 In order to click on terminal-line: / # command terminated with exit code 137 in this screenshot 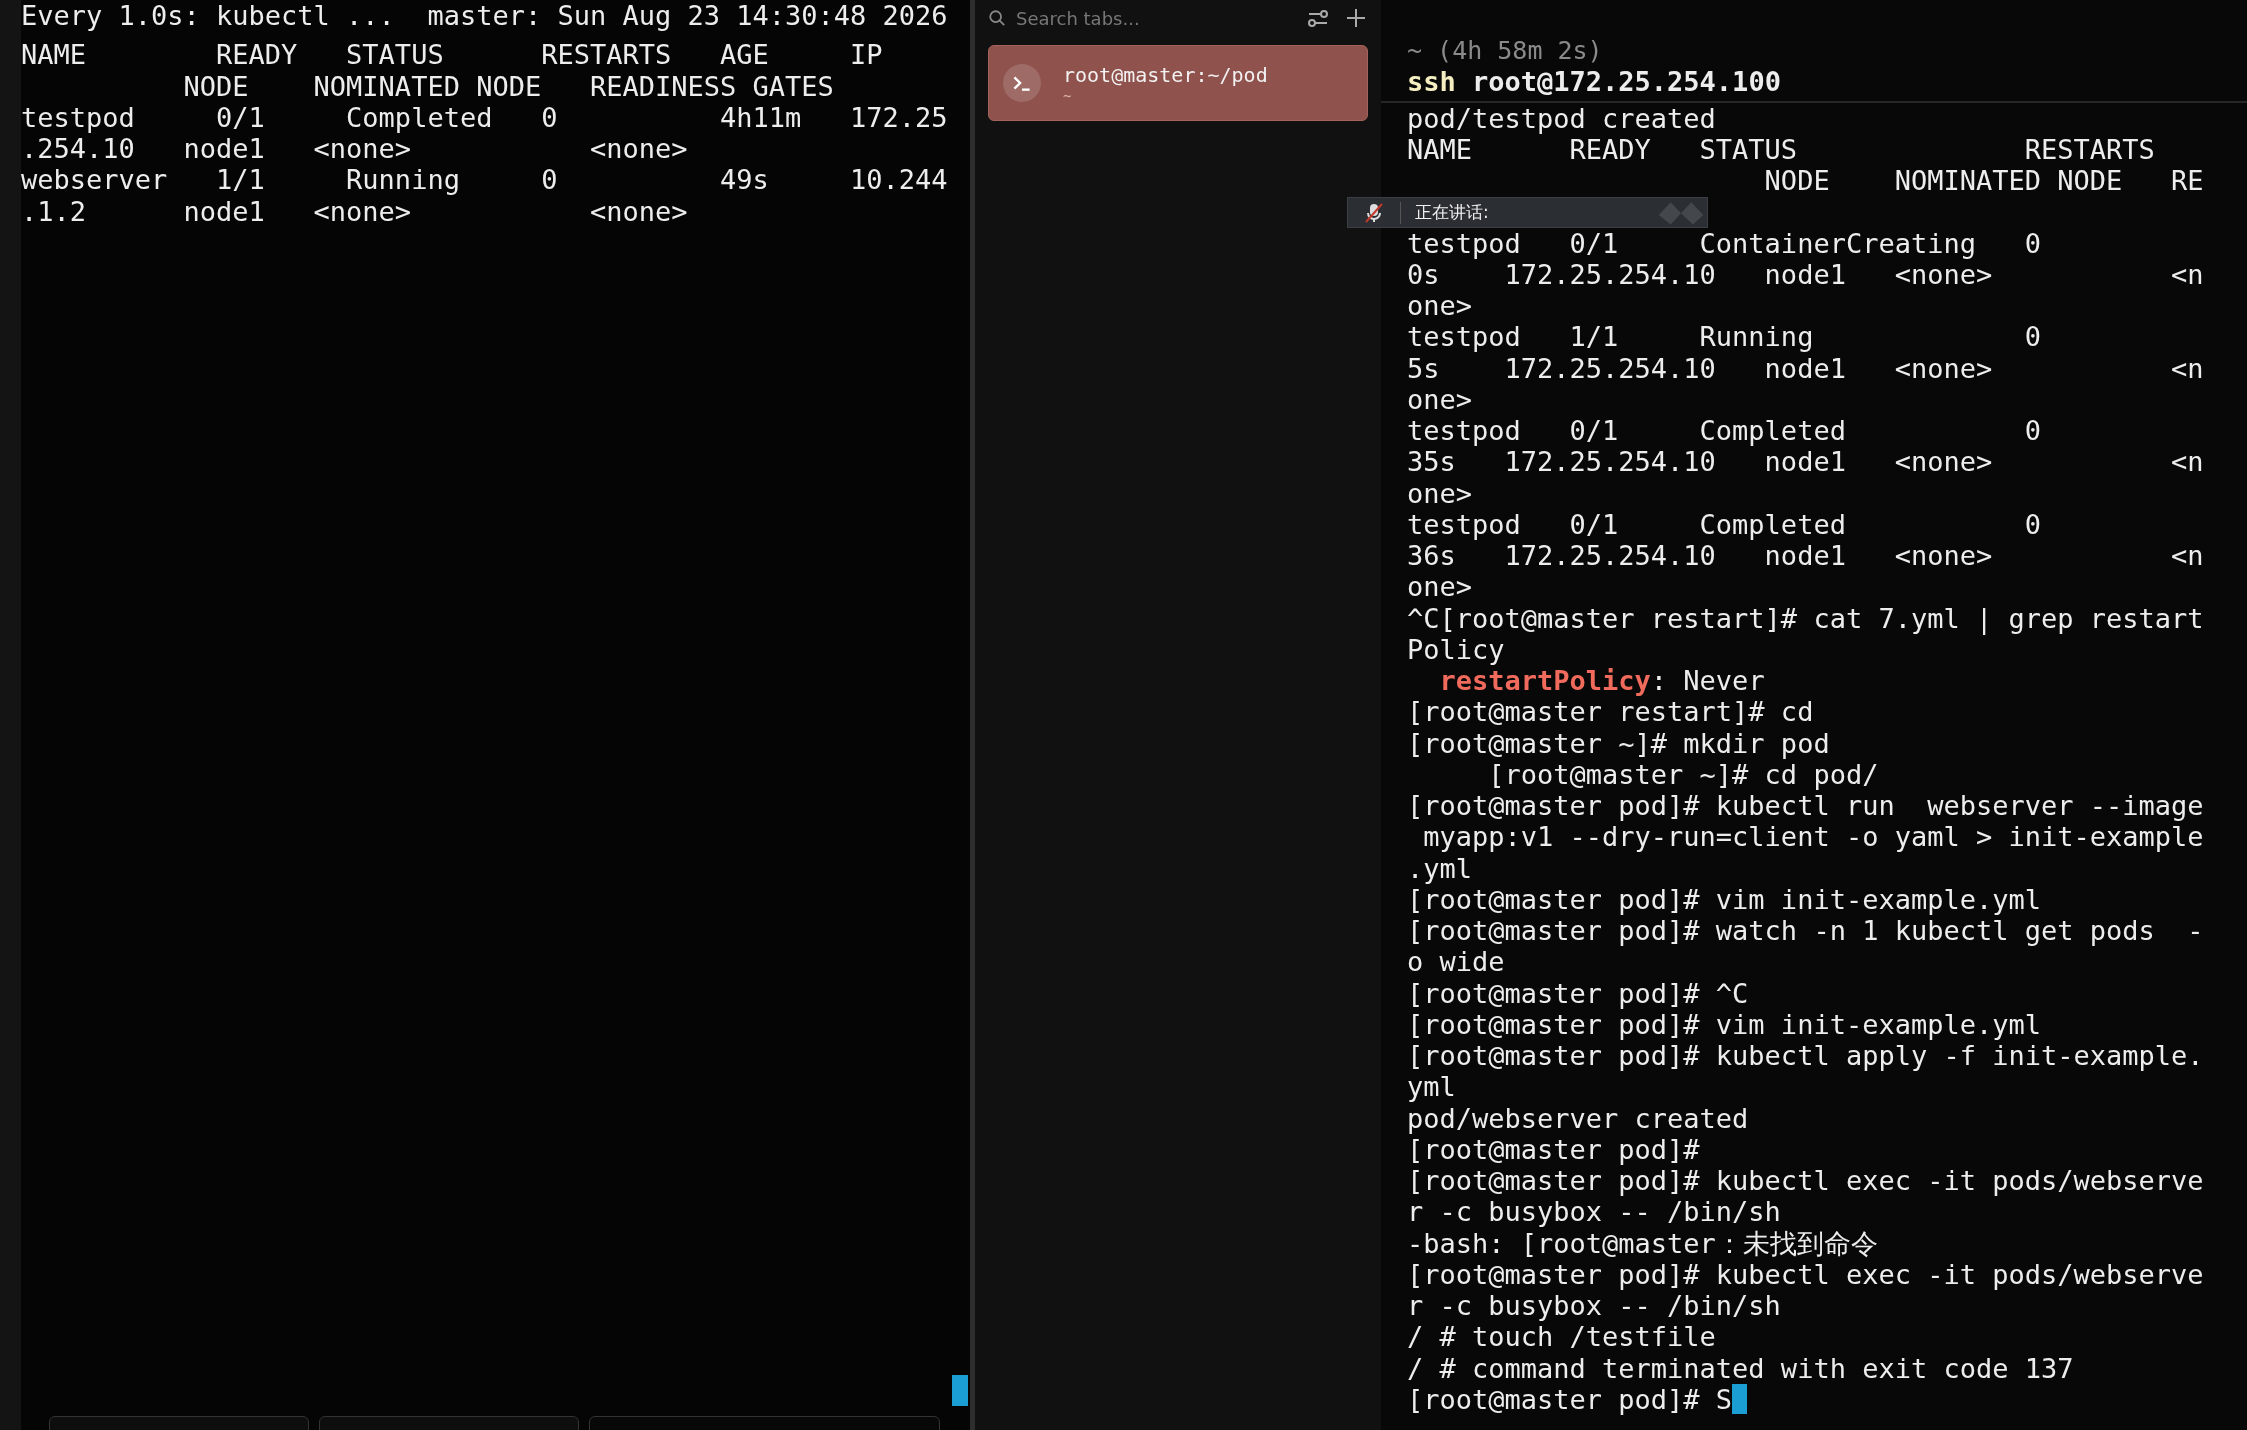, I will do `click(1741, 1368)`.